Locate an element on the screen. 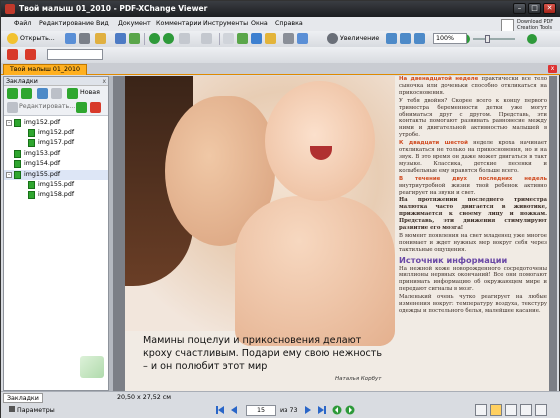 The width and height of the screenshot is (560, 418). undo-icon is located at coordinates (184, 38).